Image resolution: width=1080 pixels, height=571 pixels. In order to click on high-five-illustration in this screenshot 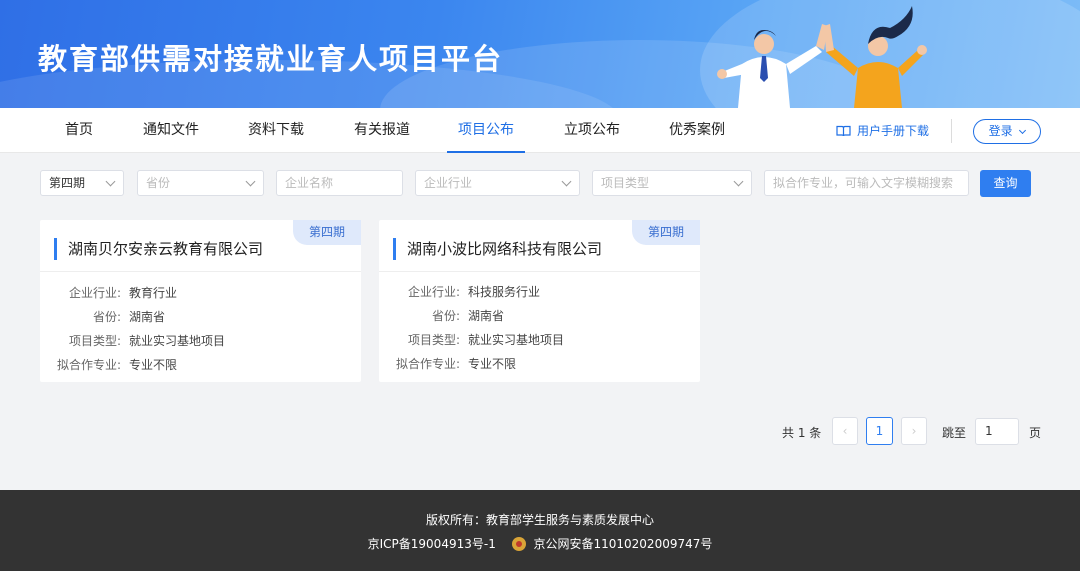, I will do `click(822, 57)`.